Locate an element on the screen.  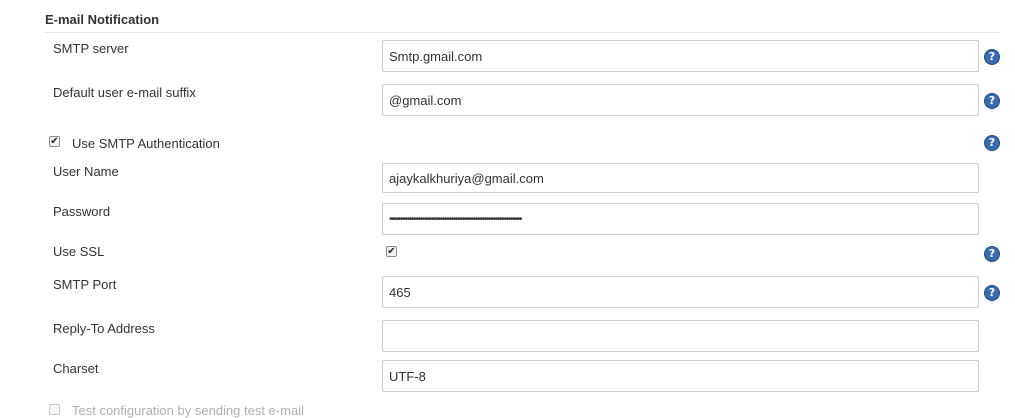
reply-to-label: Reply-To Address is located at coordinates (104, 328).